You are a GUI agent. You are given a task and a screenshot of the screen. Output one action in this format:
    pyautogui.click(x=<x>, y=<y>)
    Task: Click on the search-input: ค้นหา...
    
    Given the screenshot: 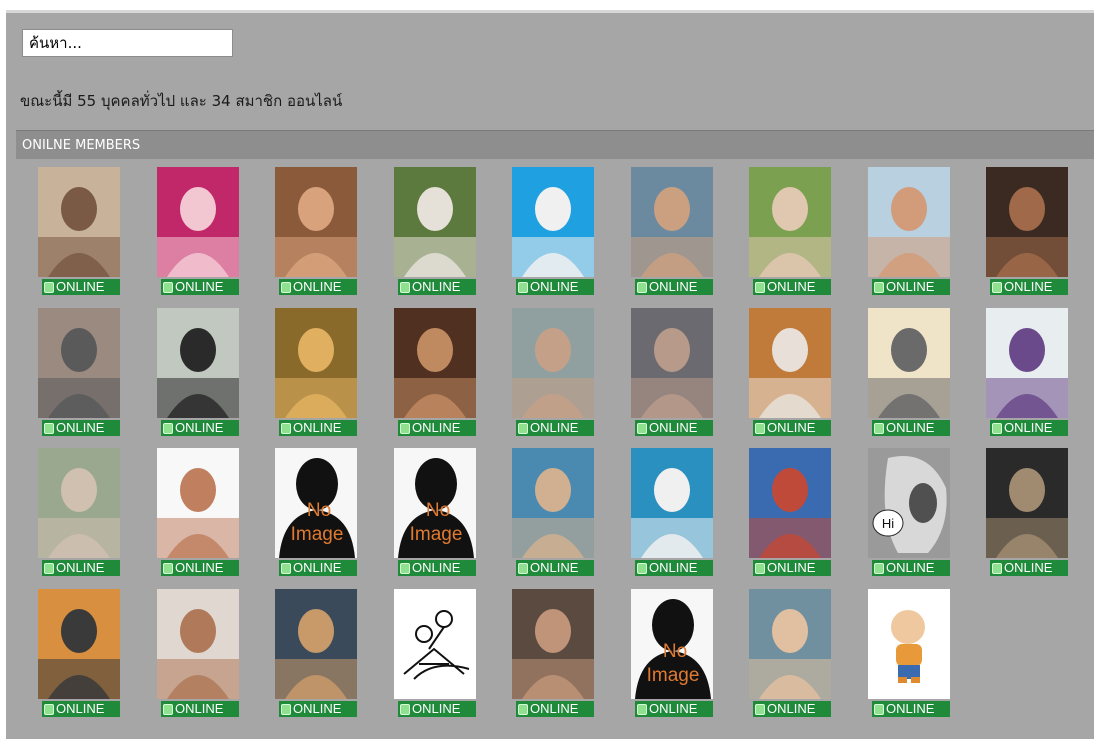 What is the action you would take?
    pyautogui.click(x=127, y=43)
    